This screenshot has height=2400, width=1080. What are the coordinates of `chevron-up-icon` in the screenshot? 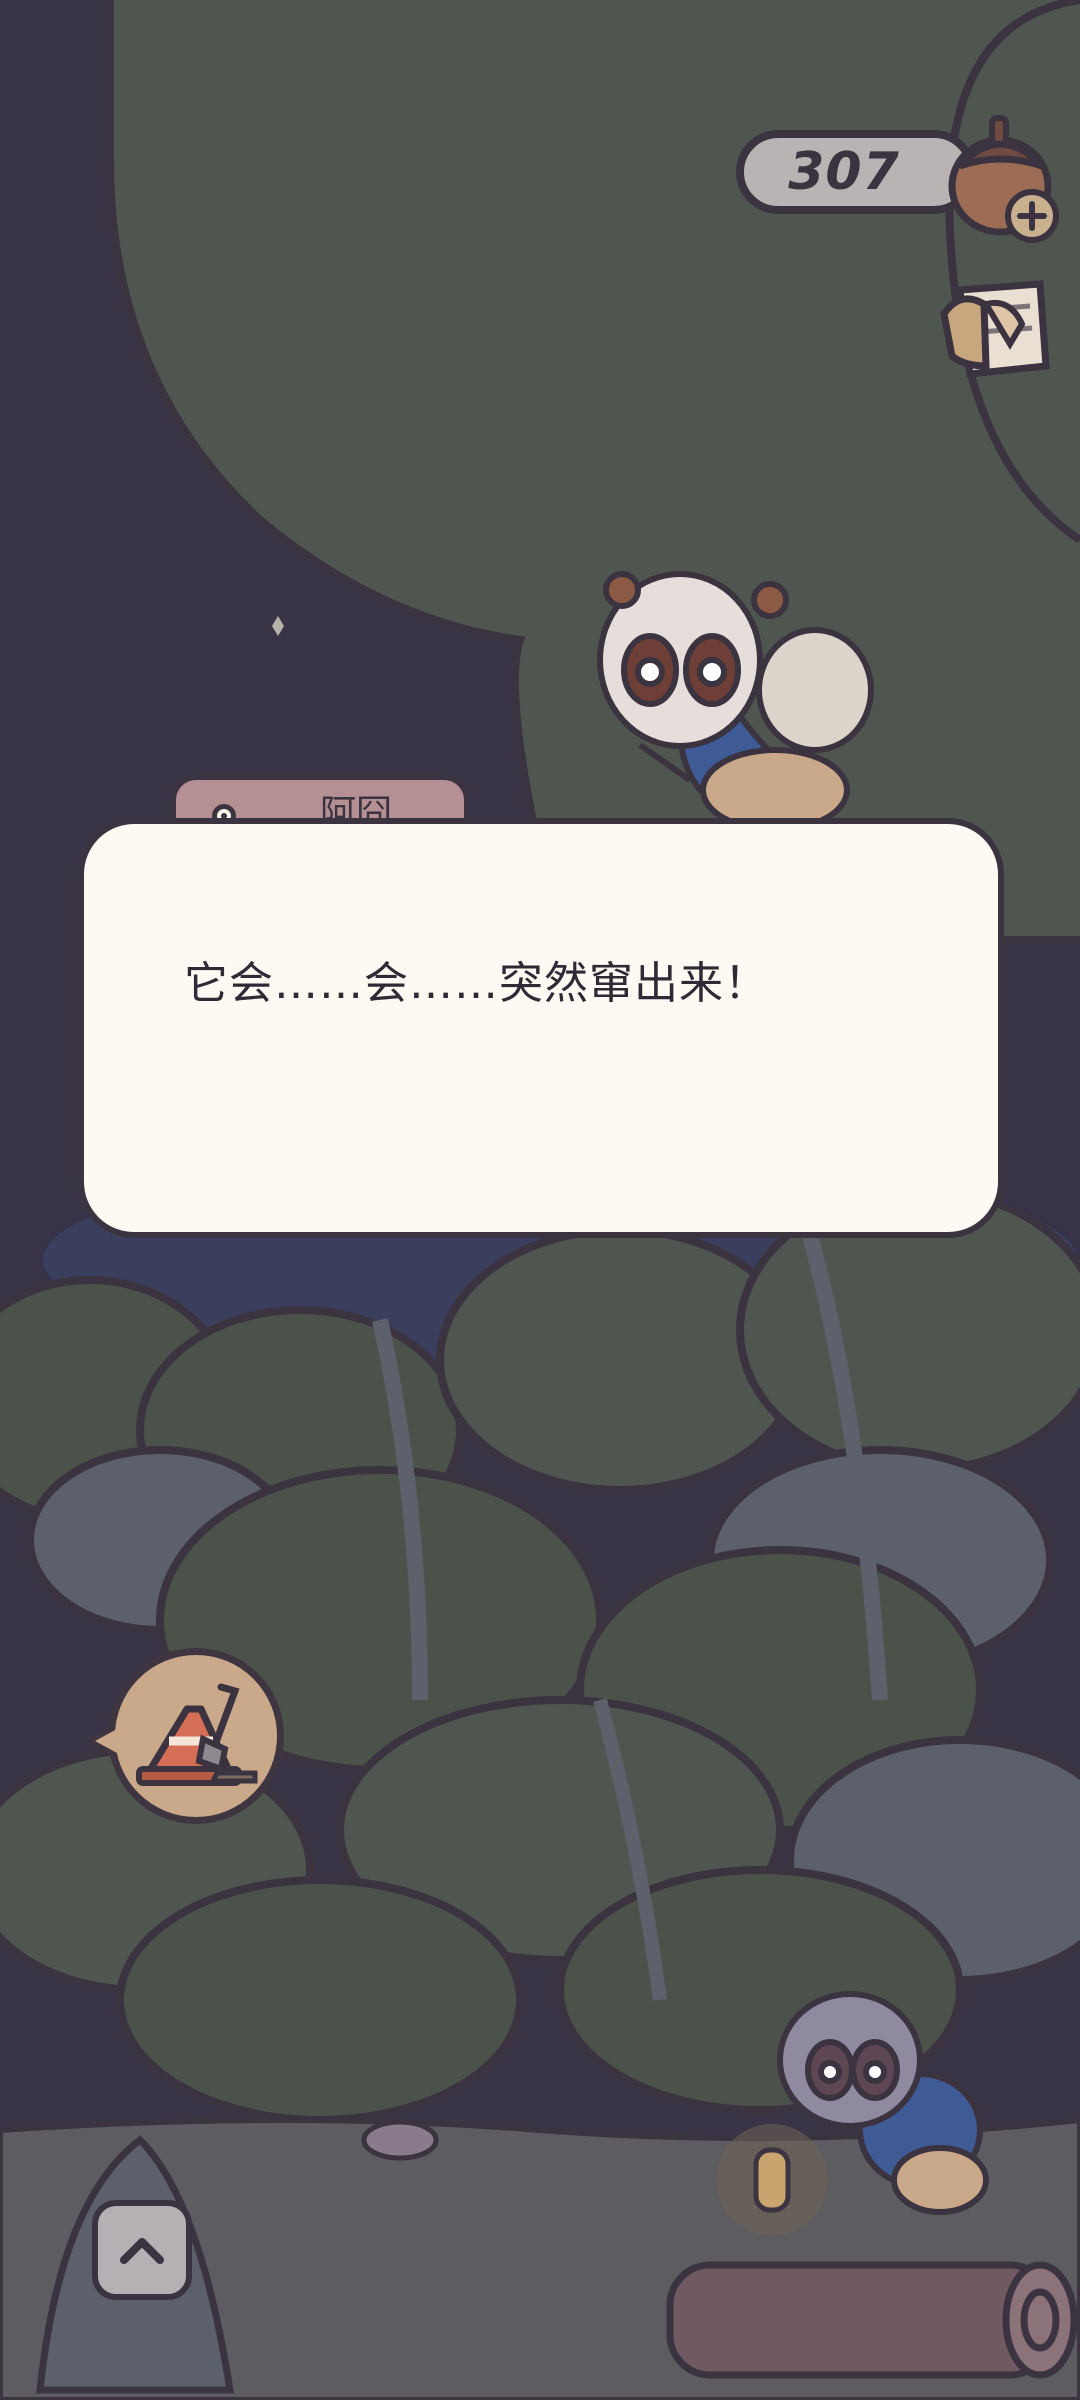 It's located at (142, 2251).